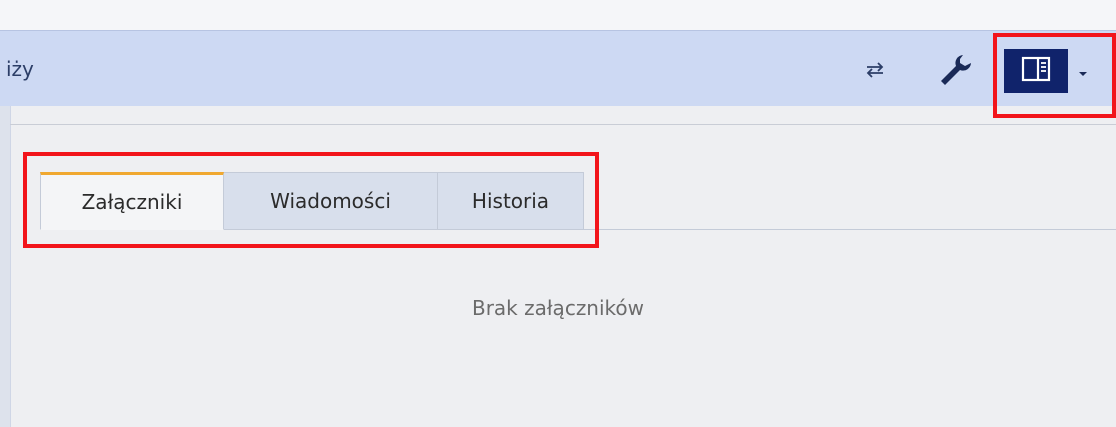 Image resolution: width=1116 pixels, height=427 pixels. Describe the element at coordinates (20, 69) in the screenshot. I see `toolbar-label: iży` at that location.